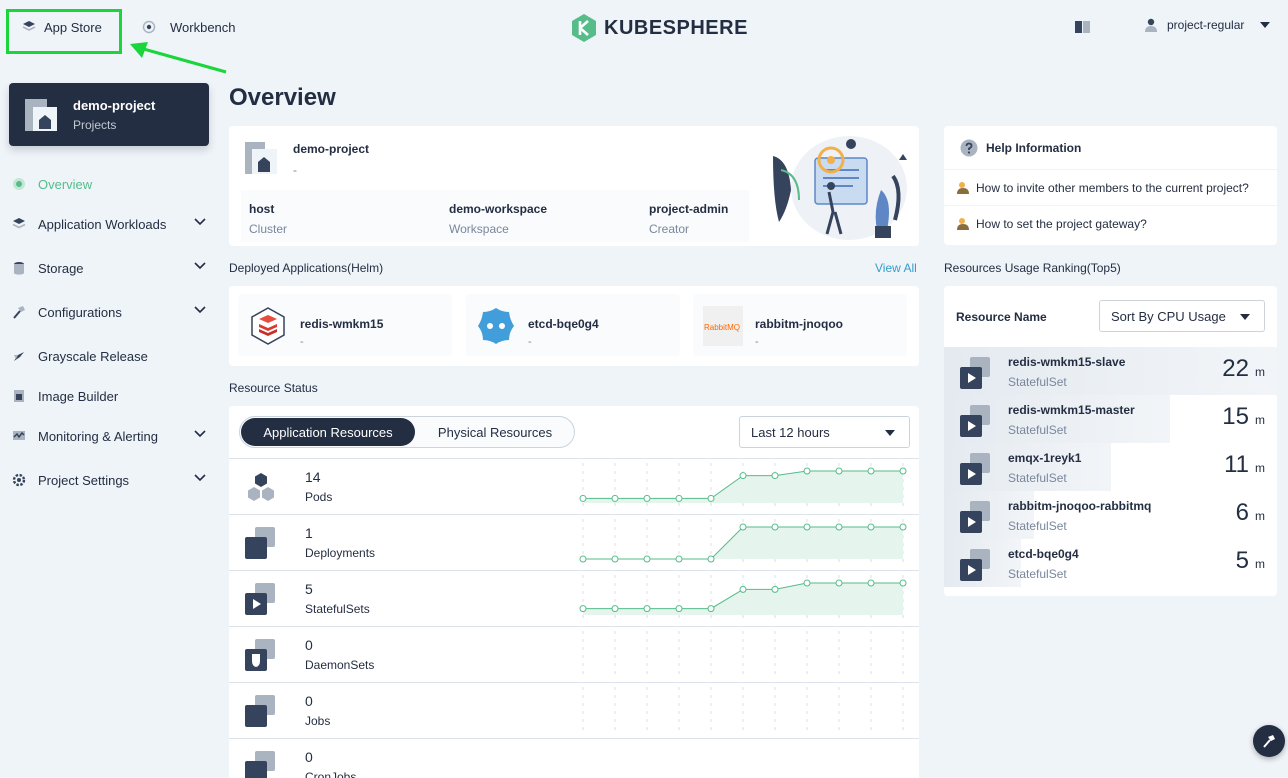 The height and width of the screenshot is (778, 1288). I want to click on sidebar-item-grayscale-release: Grayscale Release, so click(109, 356).